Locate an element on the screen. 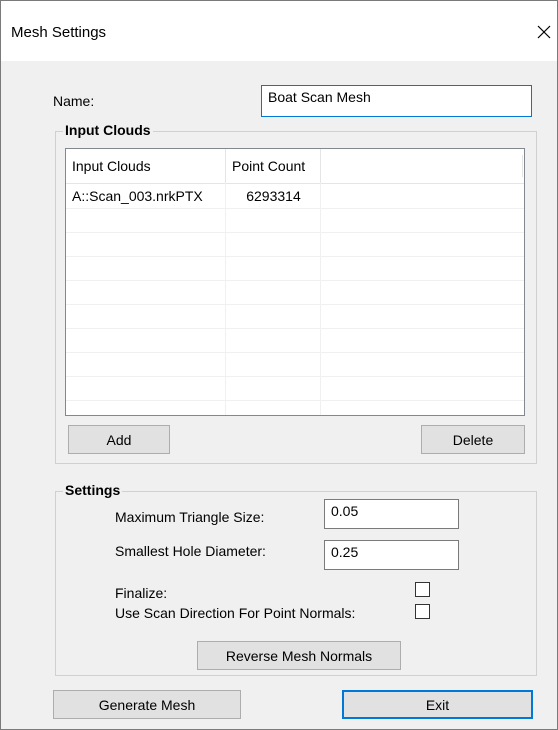  name-input-value: Boat Scan Mesh is located at coordinates (319, 97).